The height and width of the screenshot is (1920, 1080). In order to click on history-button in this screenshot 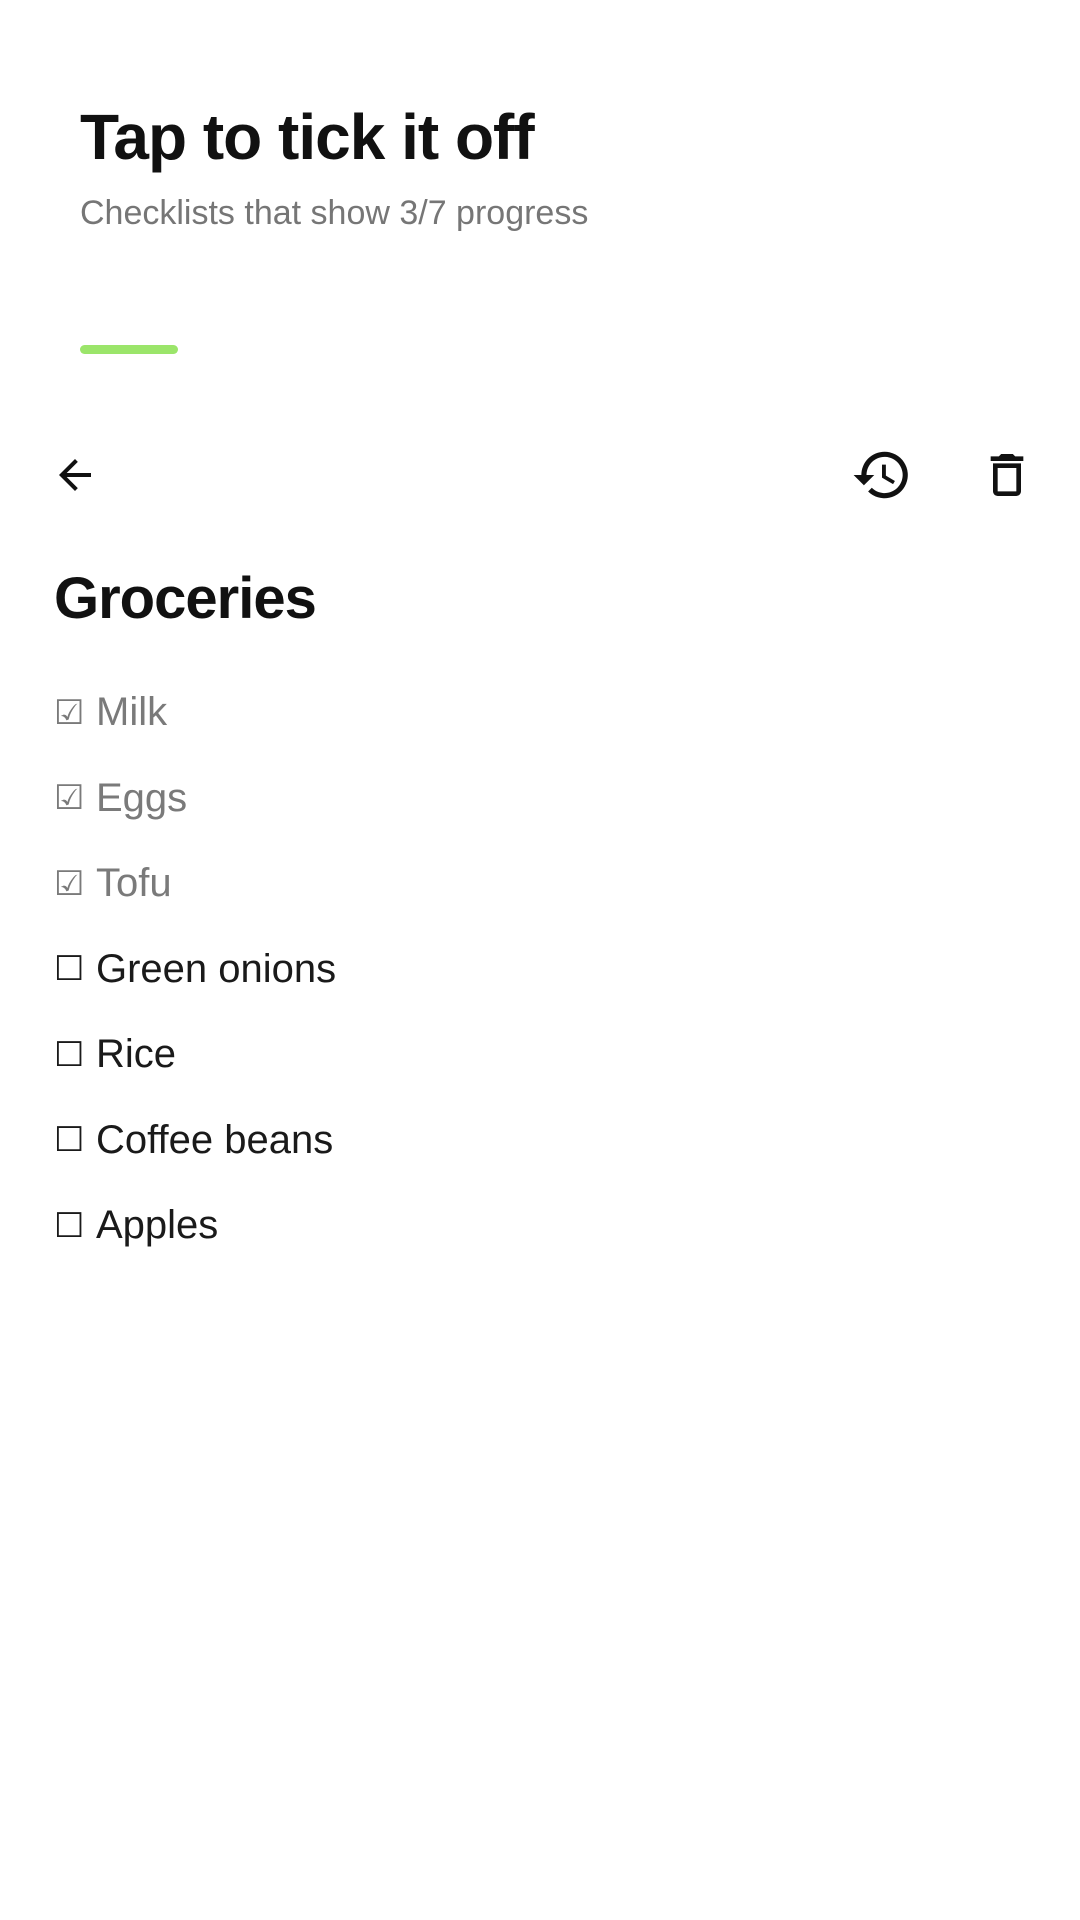, I will do `click(882, 475)`.